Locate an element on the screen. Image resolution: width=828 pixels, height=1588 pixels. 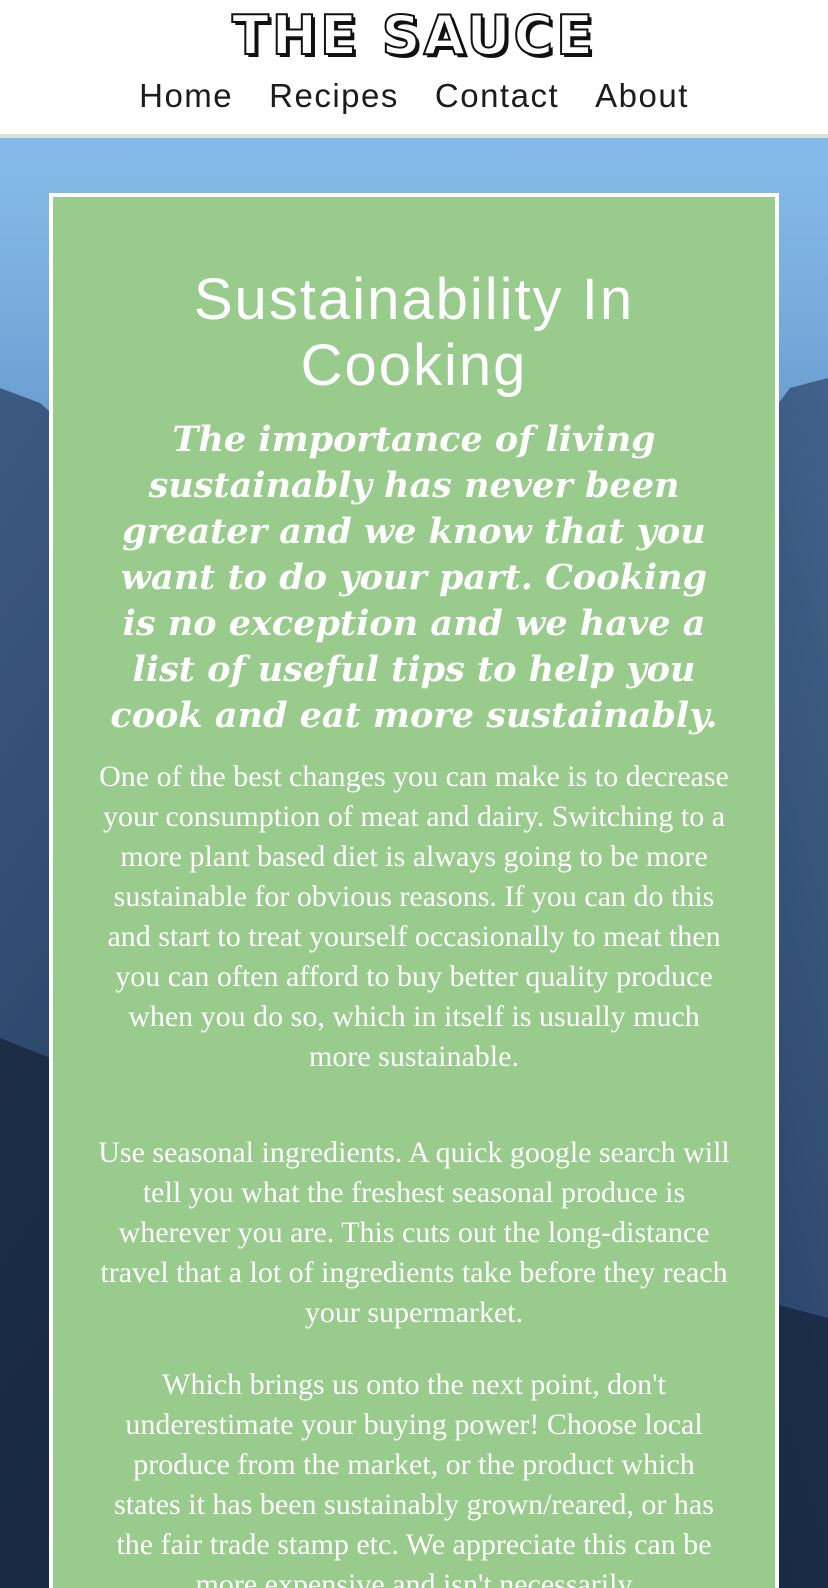
main-nav: Home Recipes Contact About is located at coordinates (414, 96).